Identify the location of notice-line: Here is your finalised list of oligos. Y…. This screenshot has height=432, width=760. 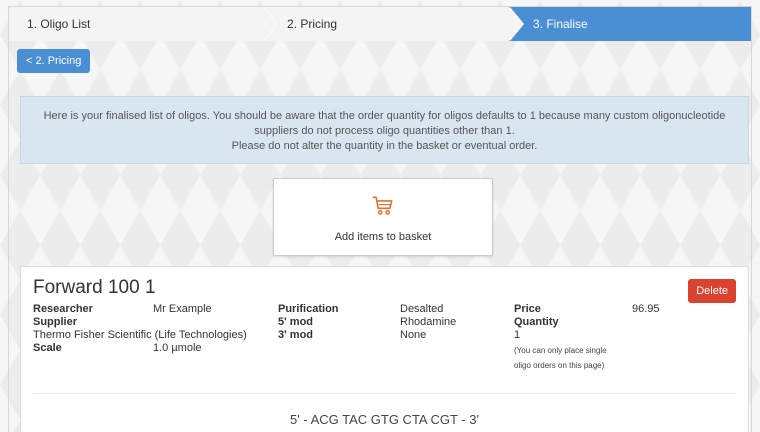
(384, 116).